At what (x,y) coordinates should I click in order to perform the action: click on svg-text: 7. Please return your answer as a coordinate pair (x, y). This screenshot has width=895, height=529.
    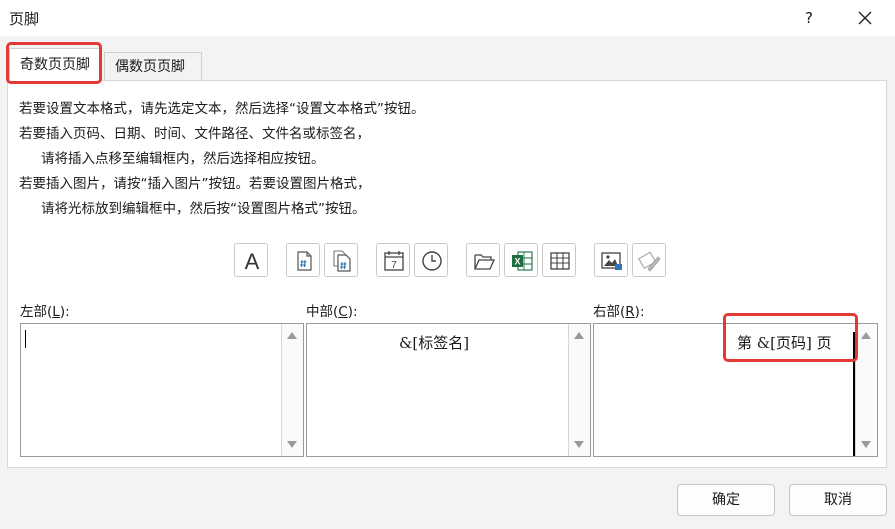
    Looking at the image, I should click on (394, 265).